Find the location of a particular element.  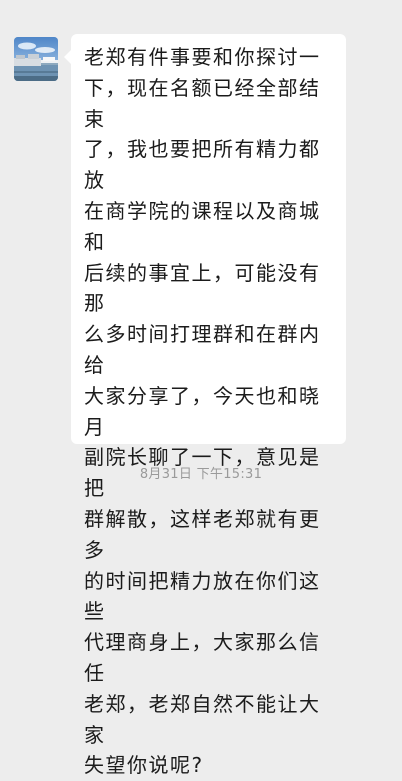

avatar is located at coordinates (36, 59).